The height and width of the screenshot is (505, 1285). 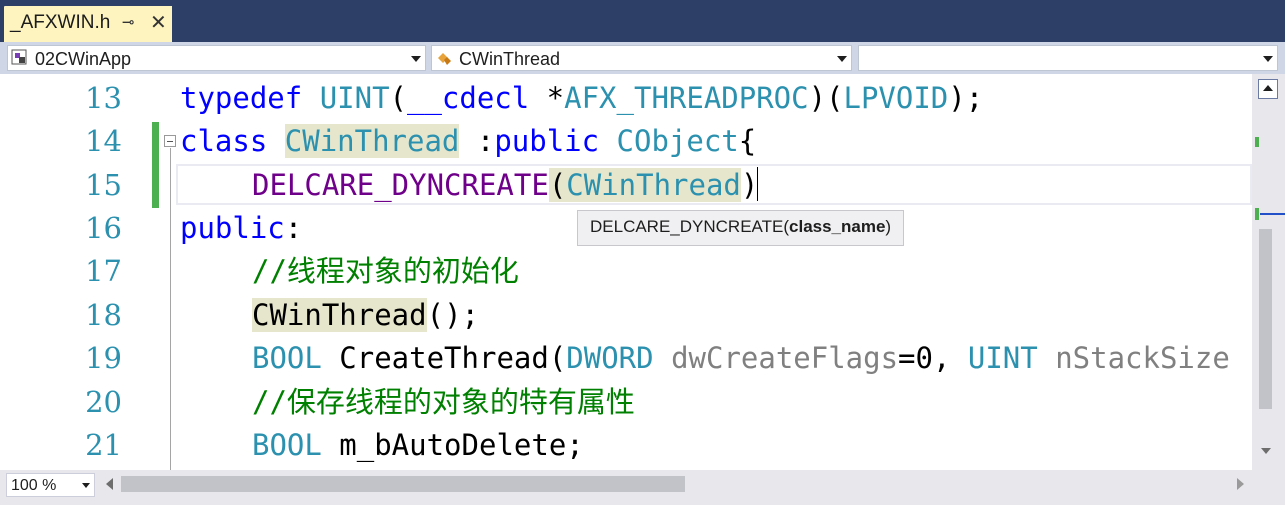 I want to click on line-number: 17, so click(x=103, y=271).